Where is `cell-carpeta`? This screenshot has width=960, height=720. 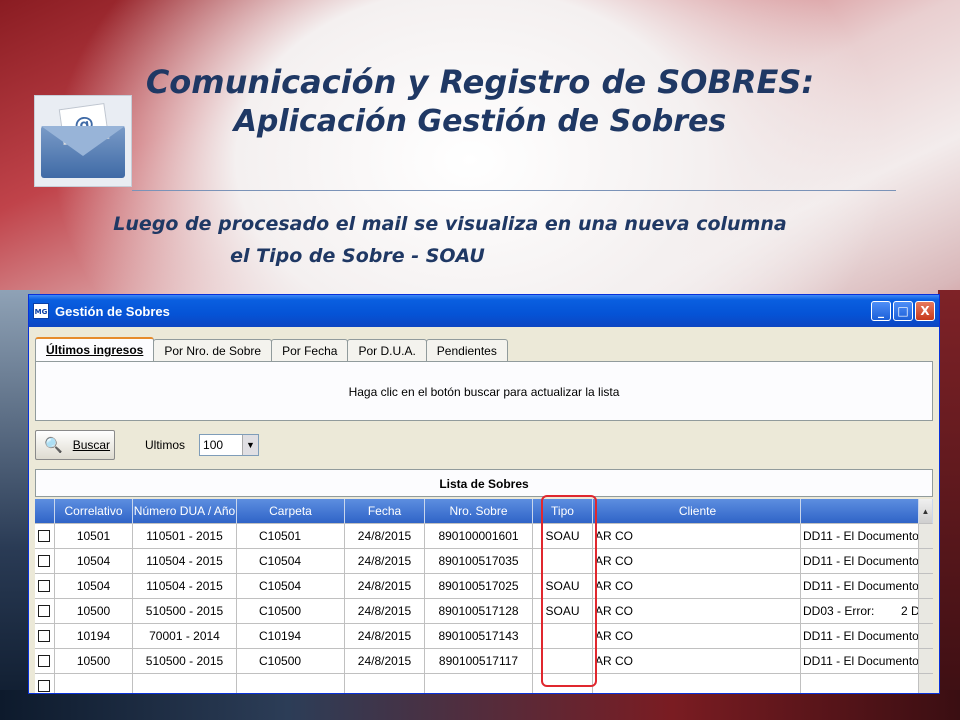
cell-carpeta is located at coordinates (291, 683).